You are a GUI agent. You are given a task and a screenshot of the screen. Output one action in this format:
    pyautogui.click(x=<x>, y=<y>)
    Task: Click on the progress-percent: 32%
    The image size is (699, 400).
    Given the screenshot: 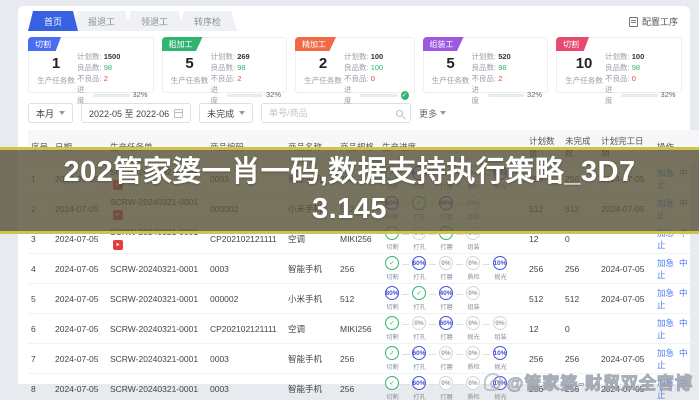 What is the action you would take?
    pyautogui.click(x=140, y=95)
    